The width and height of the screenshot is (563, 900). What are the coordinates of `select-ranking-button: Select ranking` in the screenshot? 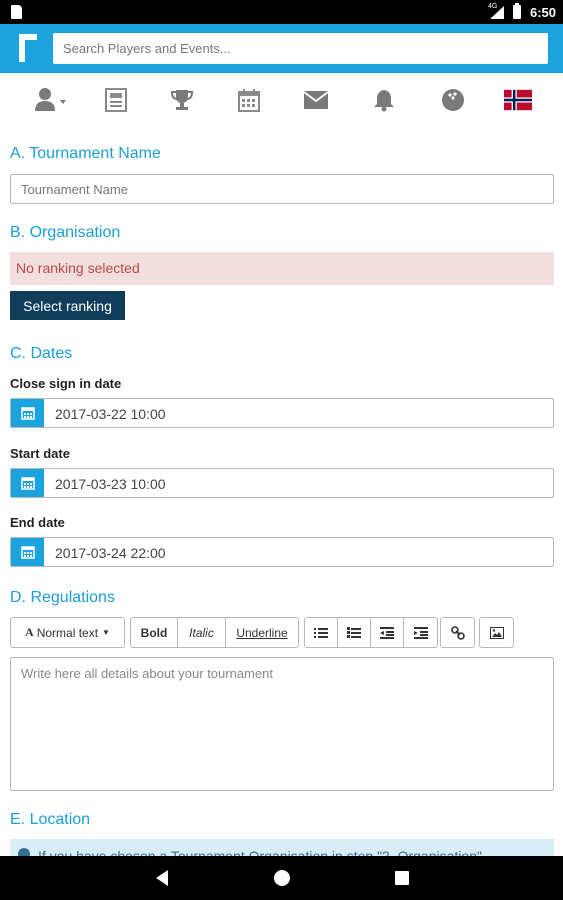 It's located at (67, 305).